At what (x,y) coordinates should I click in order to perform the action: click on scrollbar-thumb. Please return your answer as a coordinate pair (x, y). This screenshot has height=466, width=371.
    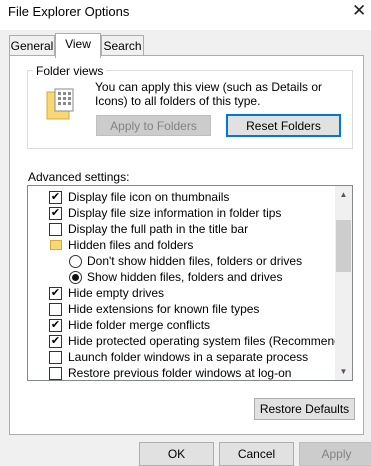
    Looking at the image, I should click on (343, 246).